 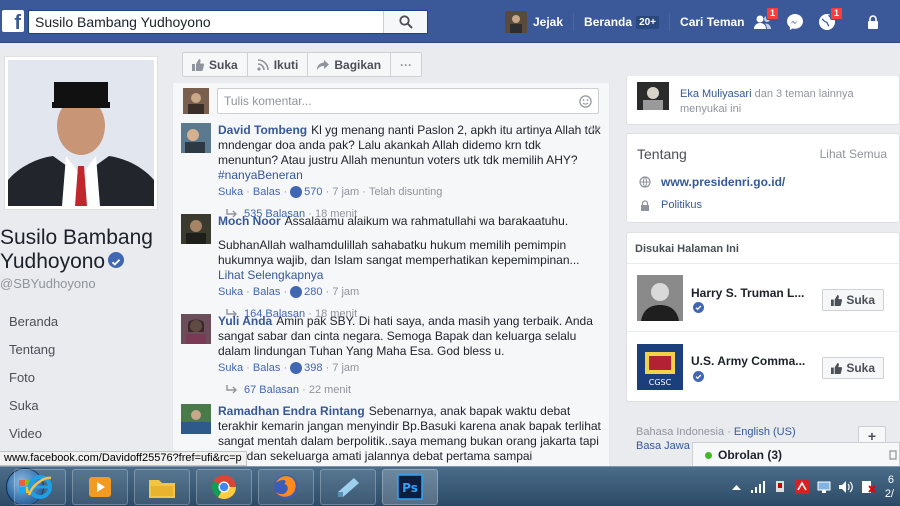 What do you see at coordinates (868, 487) in the screenshot?
I see `action-center-icon` at bounding box center [868, 487].